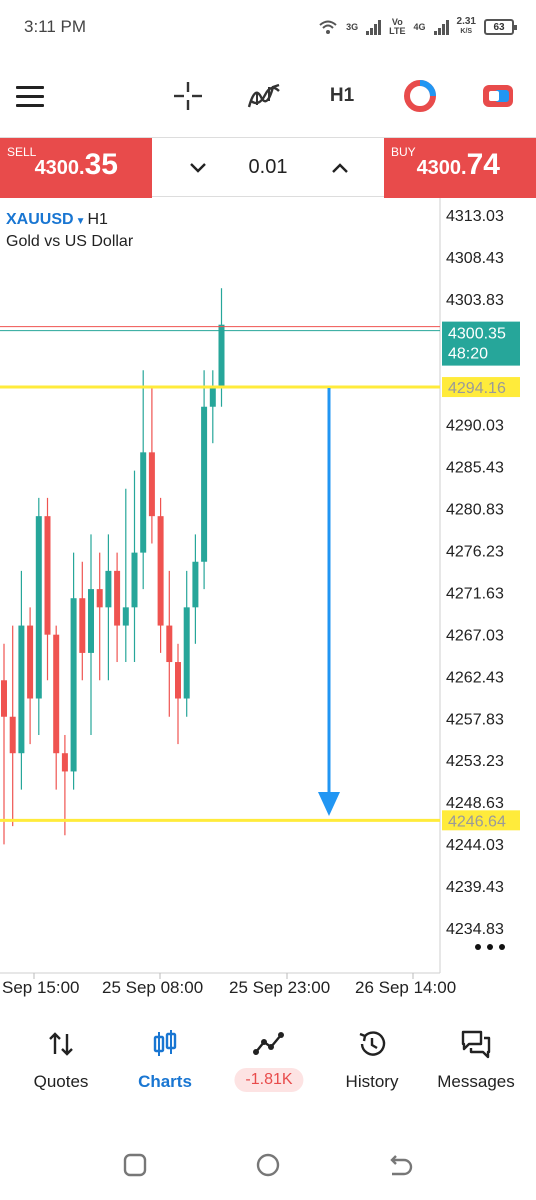 The width and height of the screenshot is (536, 1200). What do you see at coordinates (475, 300) in the screenshot?
I see `price-tick-label: 4303.83` at bounding box center [475, 300].